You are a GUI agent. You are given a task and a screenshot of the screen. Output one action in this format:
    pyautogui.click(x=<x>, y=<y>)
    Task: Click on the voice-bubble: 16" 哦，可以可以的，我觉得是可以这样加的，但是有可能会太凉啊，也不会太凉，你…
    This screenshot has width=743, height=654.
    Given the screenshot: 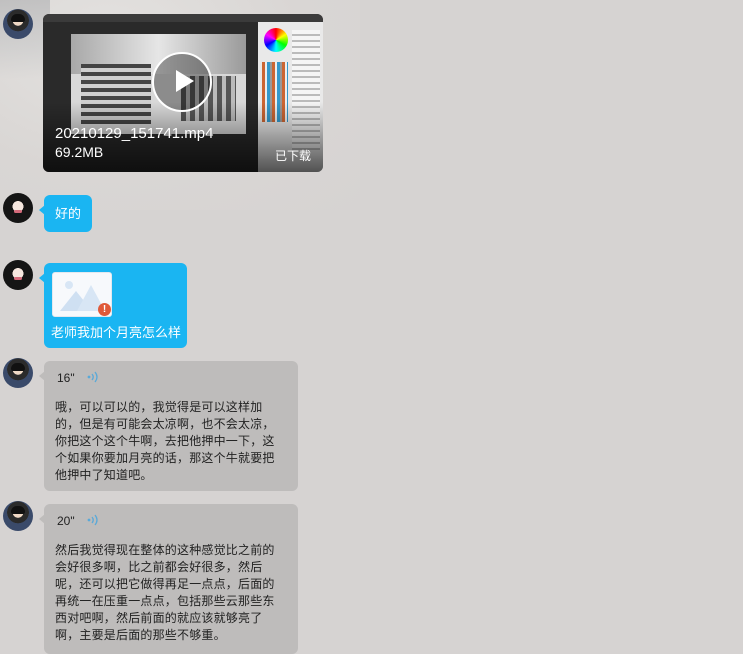 What is the action you would take?
    pyautogui.click(x=168, y=426)
    